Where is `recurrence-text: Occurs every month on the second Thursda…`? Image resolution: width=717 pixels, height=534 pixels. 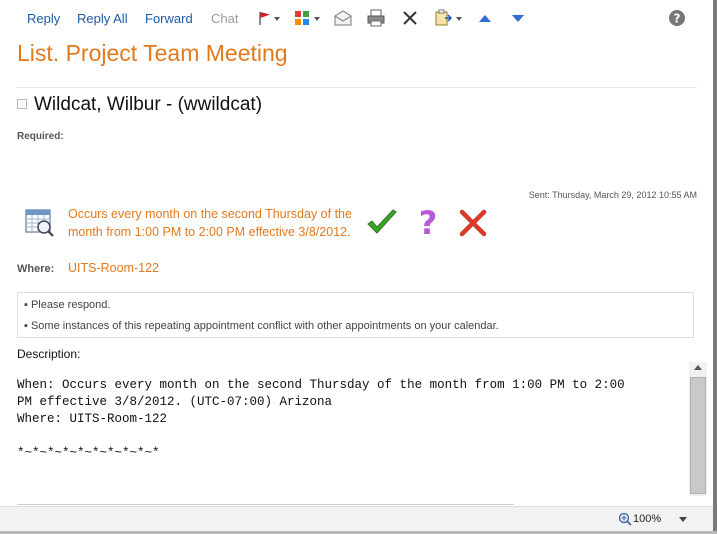
recurrence-text: Occurs every month on the second Thursda… is located at coordinates (210, 223).